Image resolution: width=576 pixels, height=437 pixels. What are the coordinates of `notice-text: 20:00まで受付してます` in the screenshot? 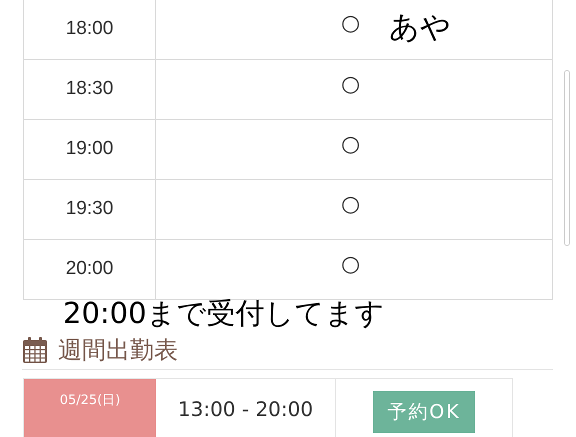 It's located at (224, 313).